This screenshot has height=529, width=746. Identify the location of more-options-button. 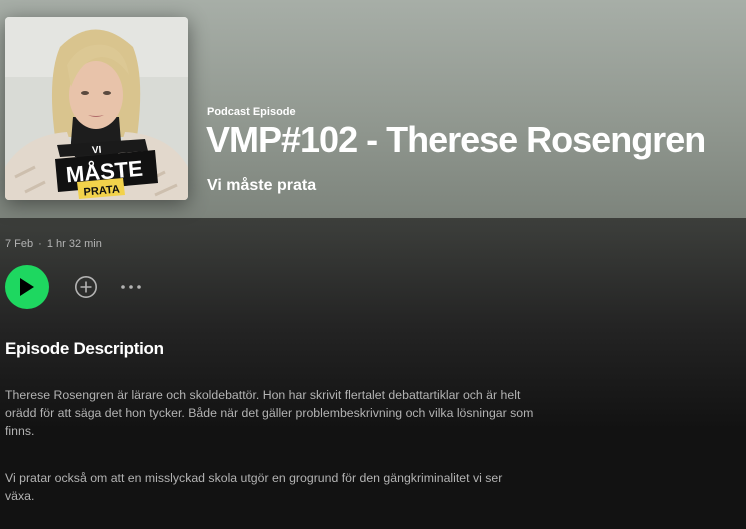
(132, 287).